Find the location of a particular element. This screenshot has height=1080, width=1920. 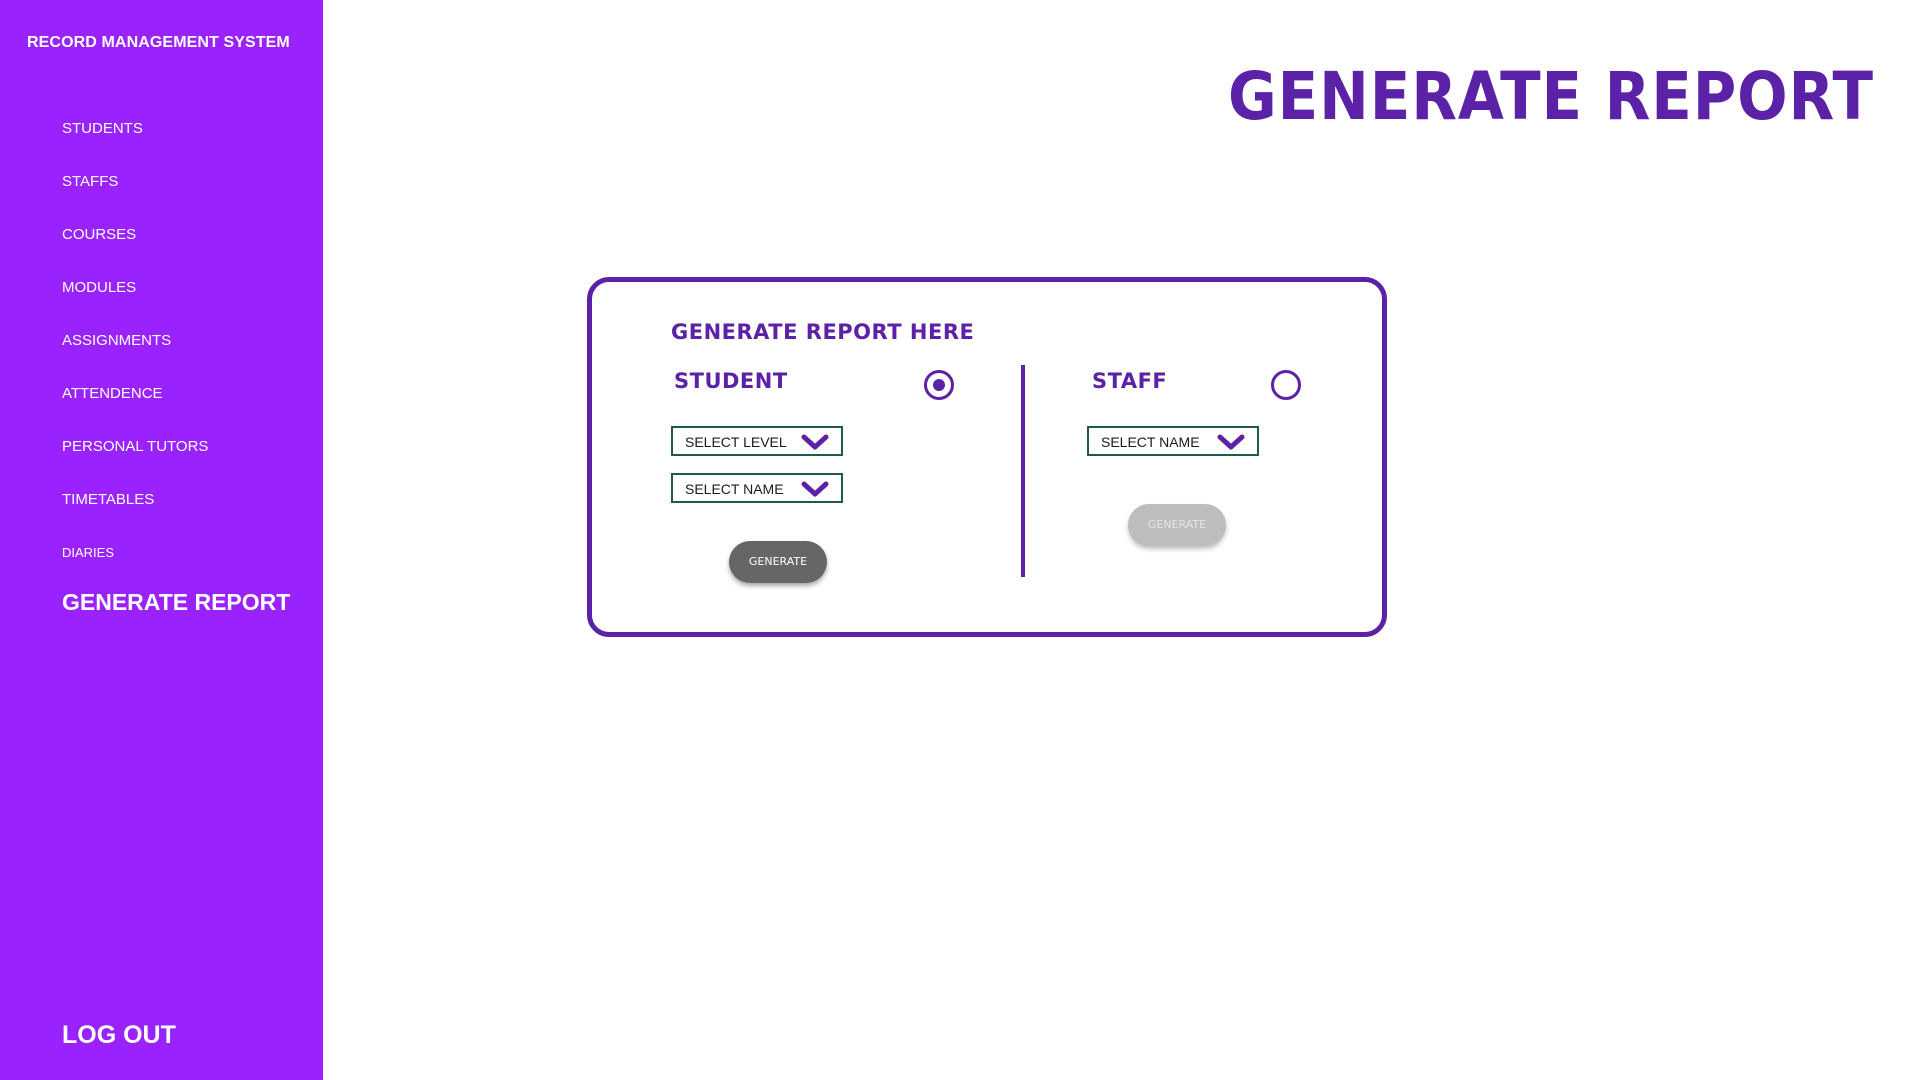

sidebar-item-attendence: ATTENDENCE is located at coordinates (112, 393).